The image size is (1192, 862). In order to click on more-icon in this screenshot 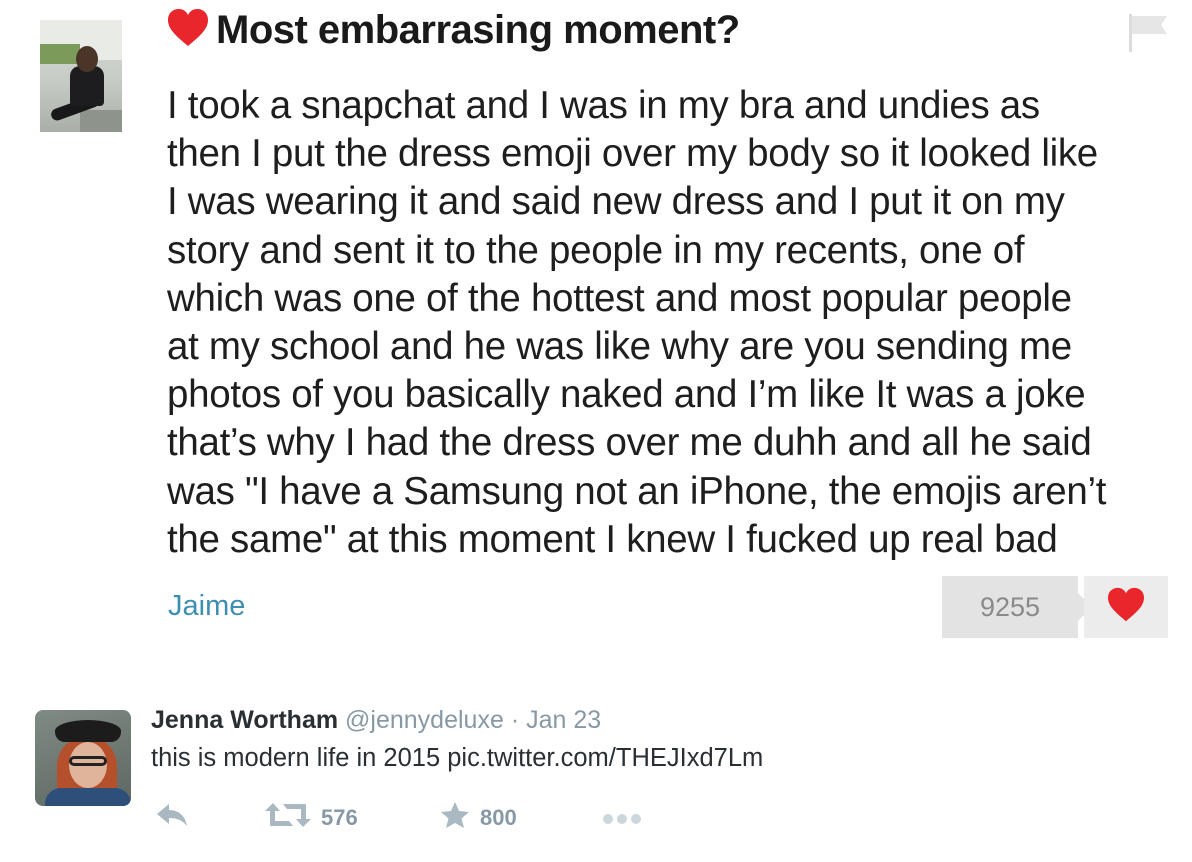, I will do `click(622, 818)`.